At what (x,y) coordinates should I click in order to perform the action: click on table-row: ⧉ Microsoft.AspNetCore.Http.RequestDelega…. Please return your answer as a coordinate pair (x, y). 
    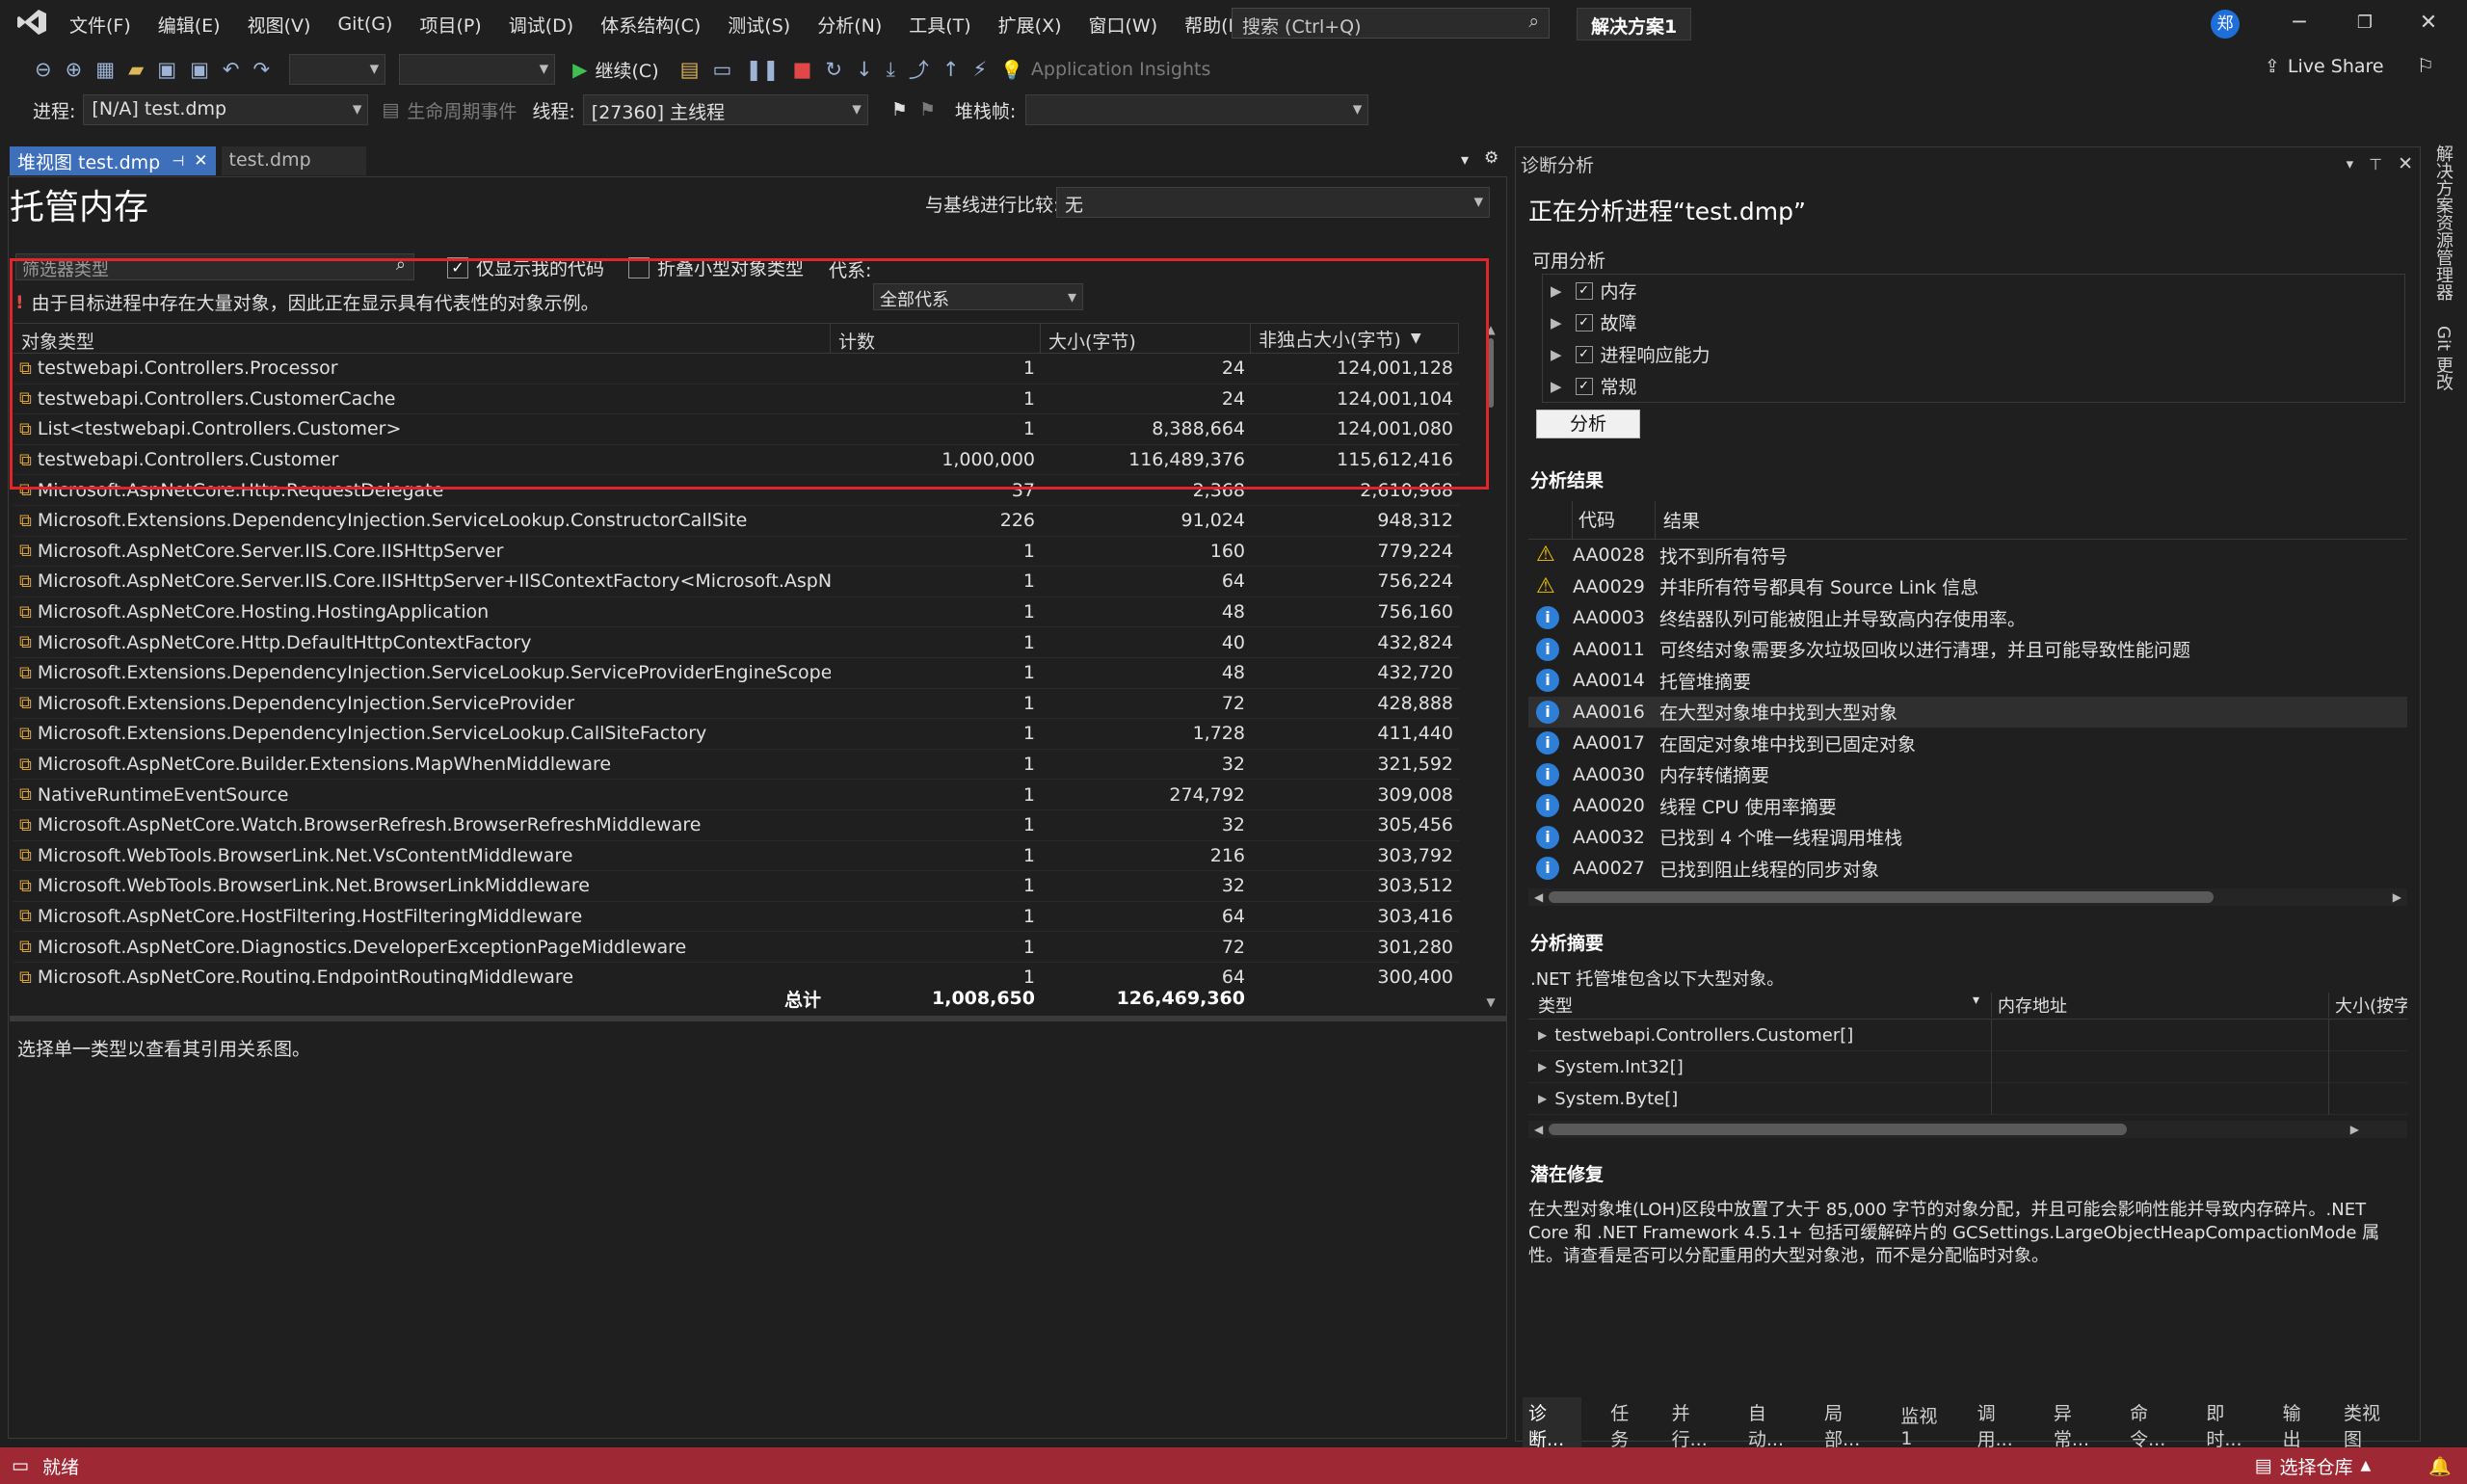
    Looking at the image, I should click on (736, 490).